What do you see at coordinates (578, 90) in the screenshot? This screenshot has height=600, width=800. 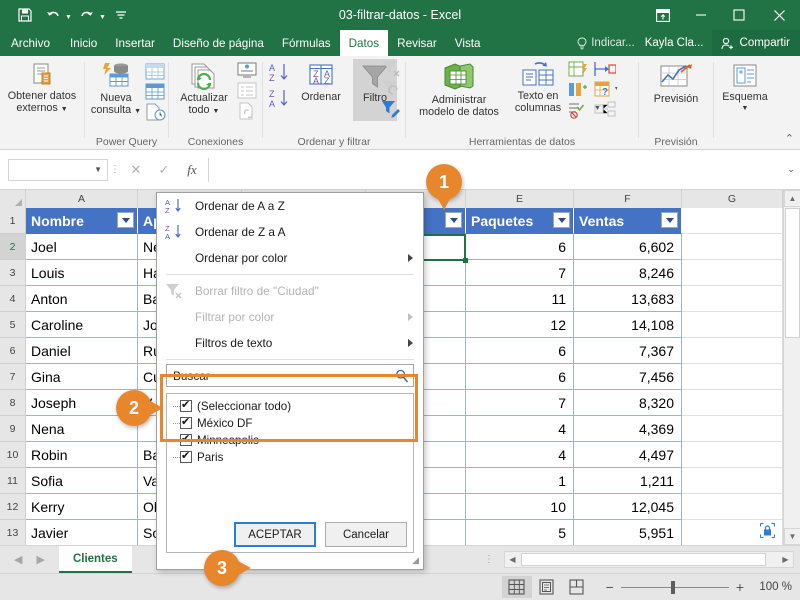 I see `quitar-duplicados-icon` at bounding box center [578, 90].